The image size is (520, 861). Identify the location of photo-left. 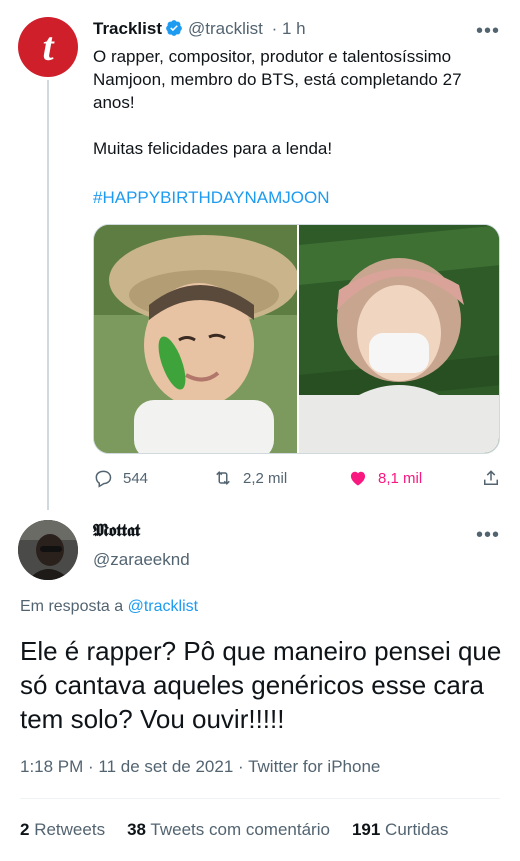
(196, 339).